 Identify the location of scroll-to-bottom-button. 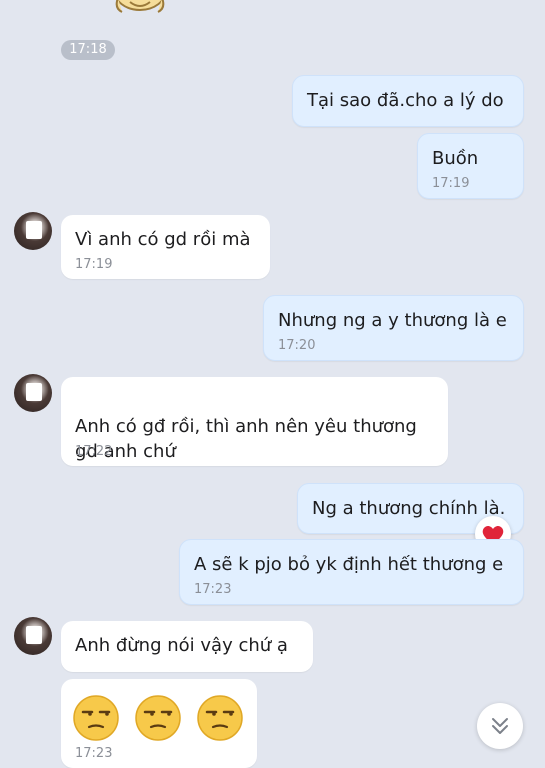
(500, 726).